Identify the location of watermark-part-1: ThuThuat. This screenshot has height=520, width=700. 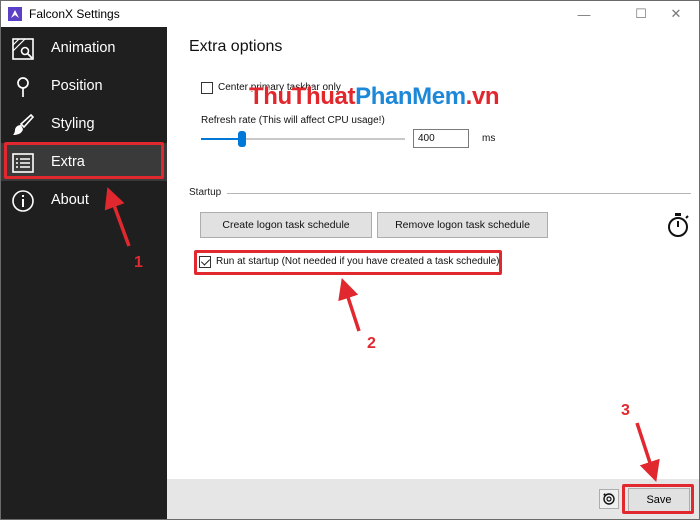
(302, 96).